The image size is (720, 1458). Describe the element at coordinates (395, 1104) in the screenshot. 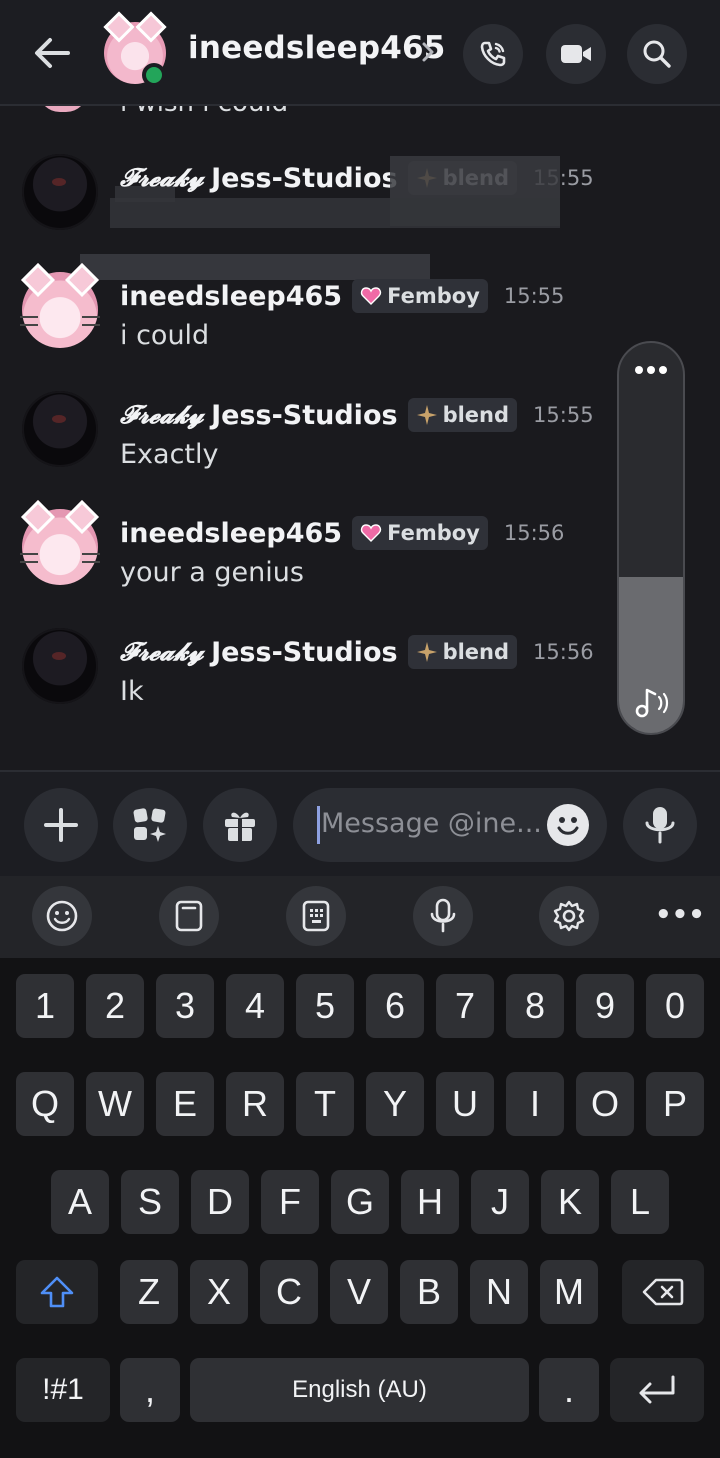

I see `key-y: Y` at that location.